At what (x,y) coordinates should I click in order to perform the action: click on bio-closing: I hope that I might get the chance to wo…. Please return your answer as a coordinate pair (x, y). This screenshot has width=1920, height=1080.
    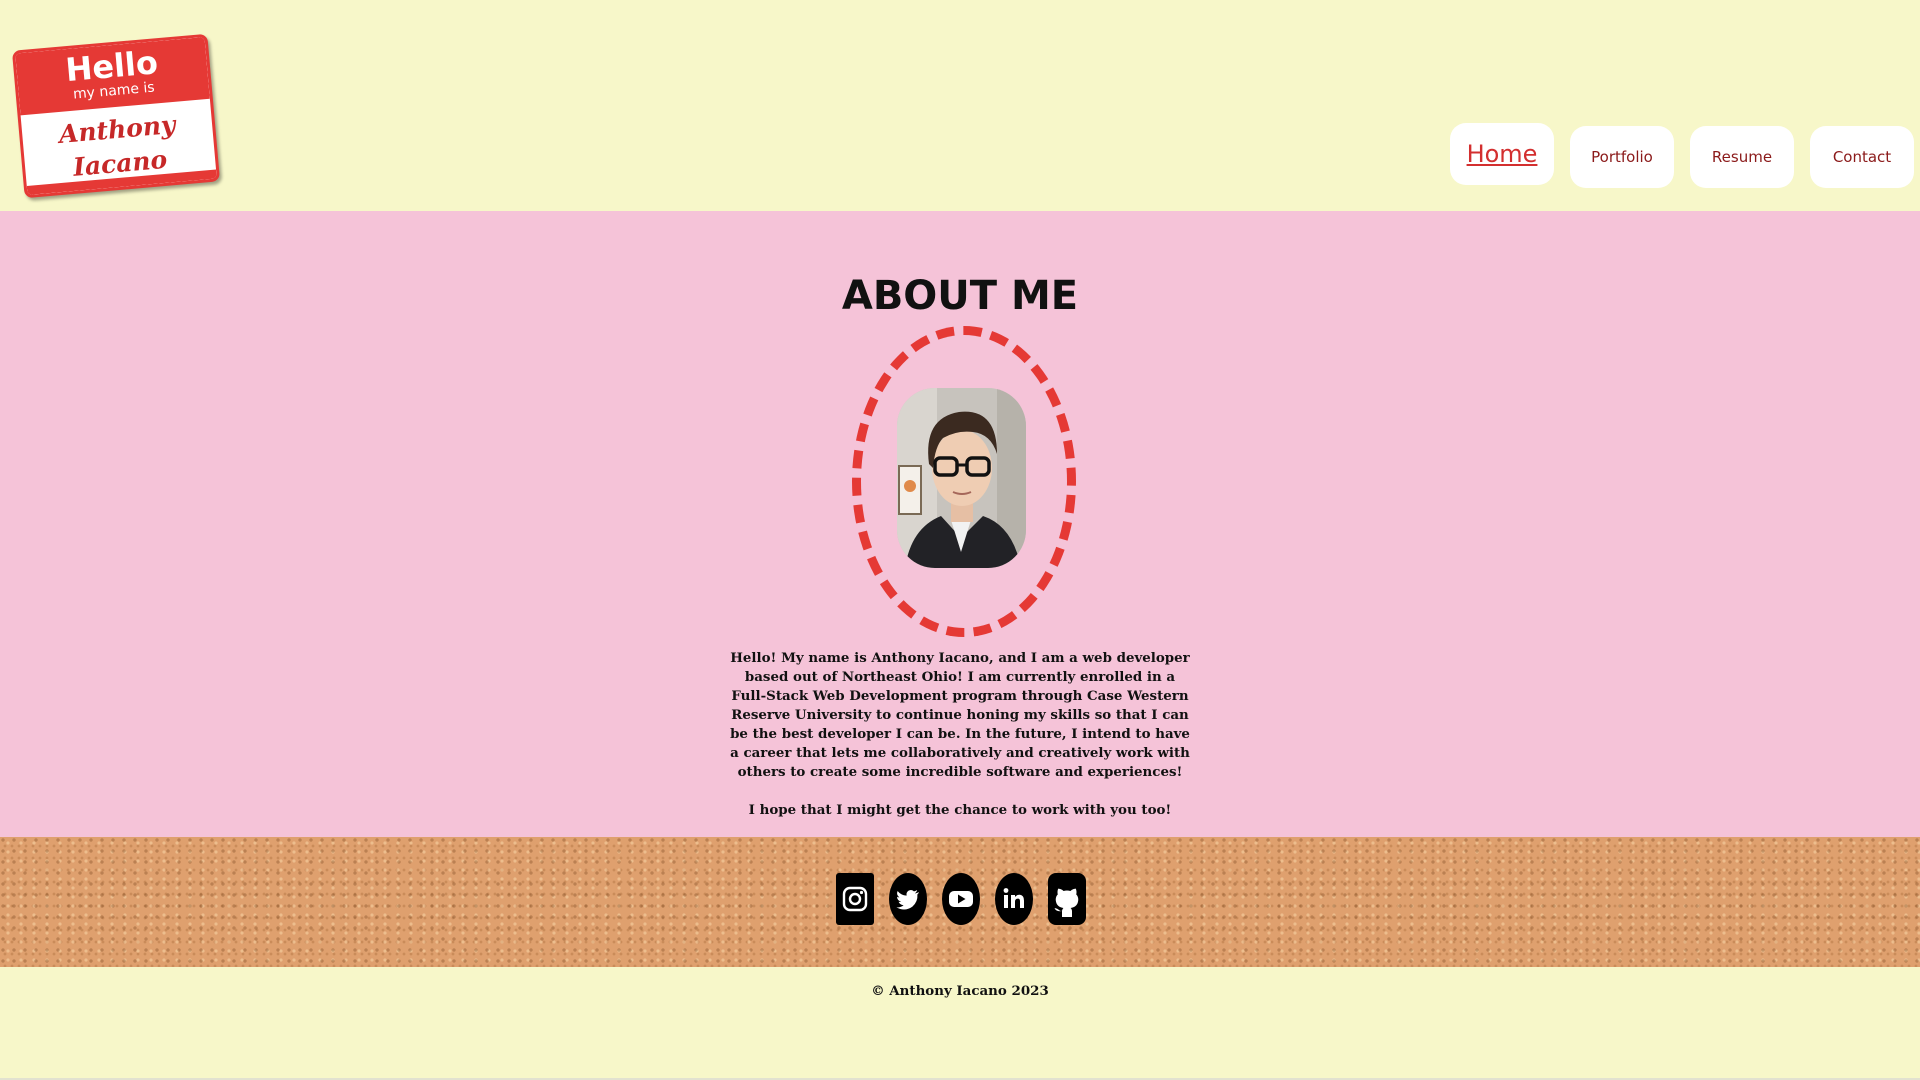
    Looking at the image, I should click on (960, 810).